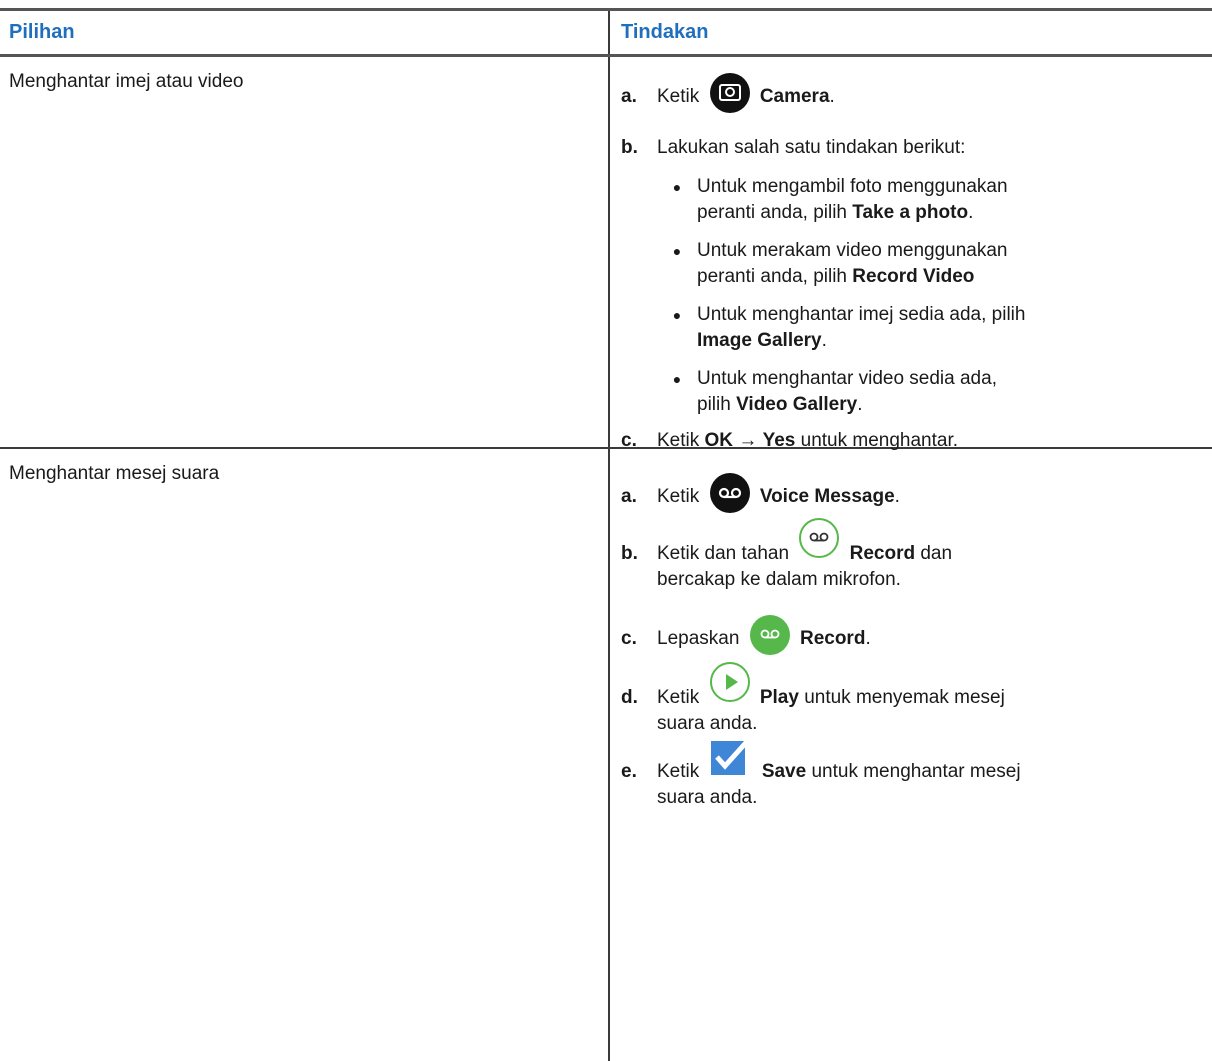 The height and width of the screenshot is (1061, 1212). What do you see at coordinates (819, 542) in the screenshot?
I see `record-outline-icon` at bounding box center [819, 542].